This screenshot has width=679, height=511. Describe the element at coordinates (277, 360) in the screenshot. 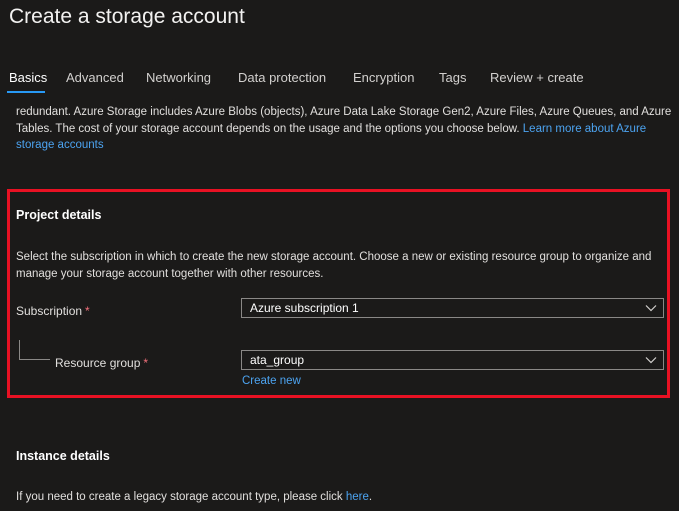

I see `resource-group-value: ata_group` at that location.